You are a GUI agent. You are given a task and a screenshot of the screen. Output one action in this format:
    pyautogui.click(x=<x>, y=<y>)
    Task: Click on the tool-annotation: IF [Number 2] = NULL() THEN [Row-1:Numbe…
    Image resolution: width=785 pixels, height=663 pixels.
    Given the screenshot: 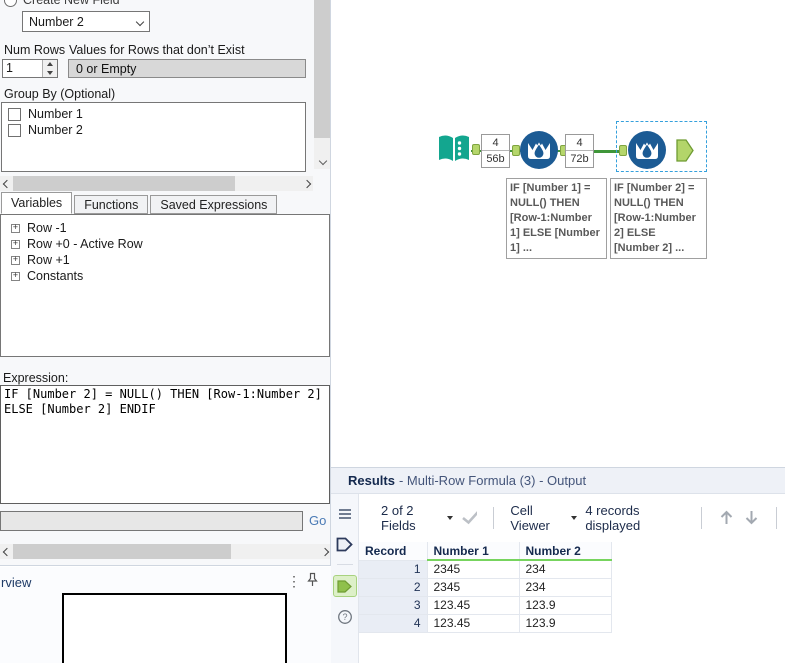 What is the action you would take?
    pyautogui.click(x=658, y=218)
    